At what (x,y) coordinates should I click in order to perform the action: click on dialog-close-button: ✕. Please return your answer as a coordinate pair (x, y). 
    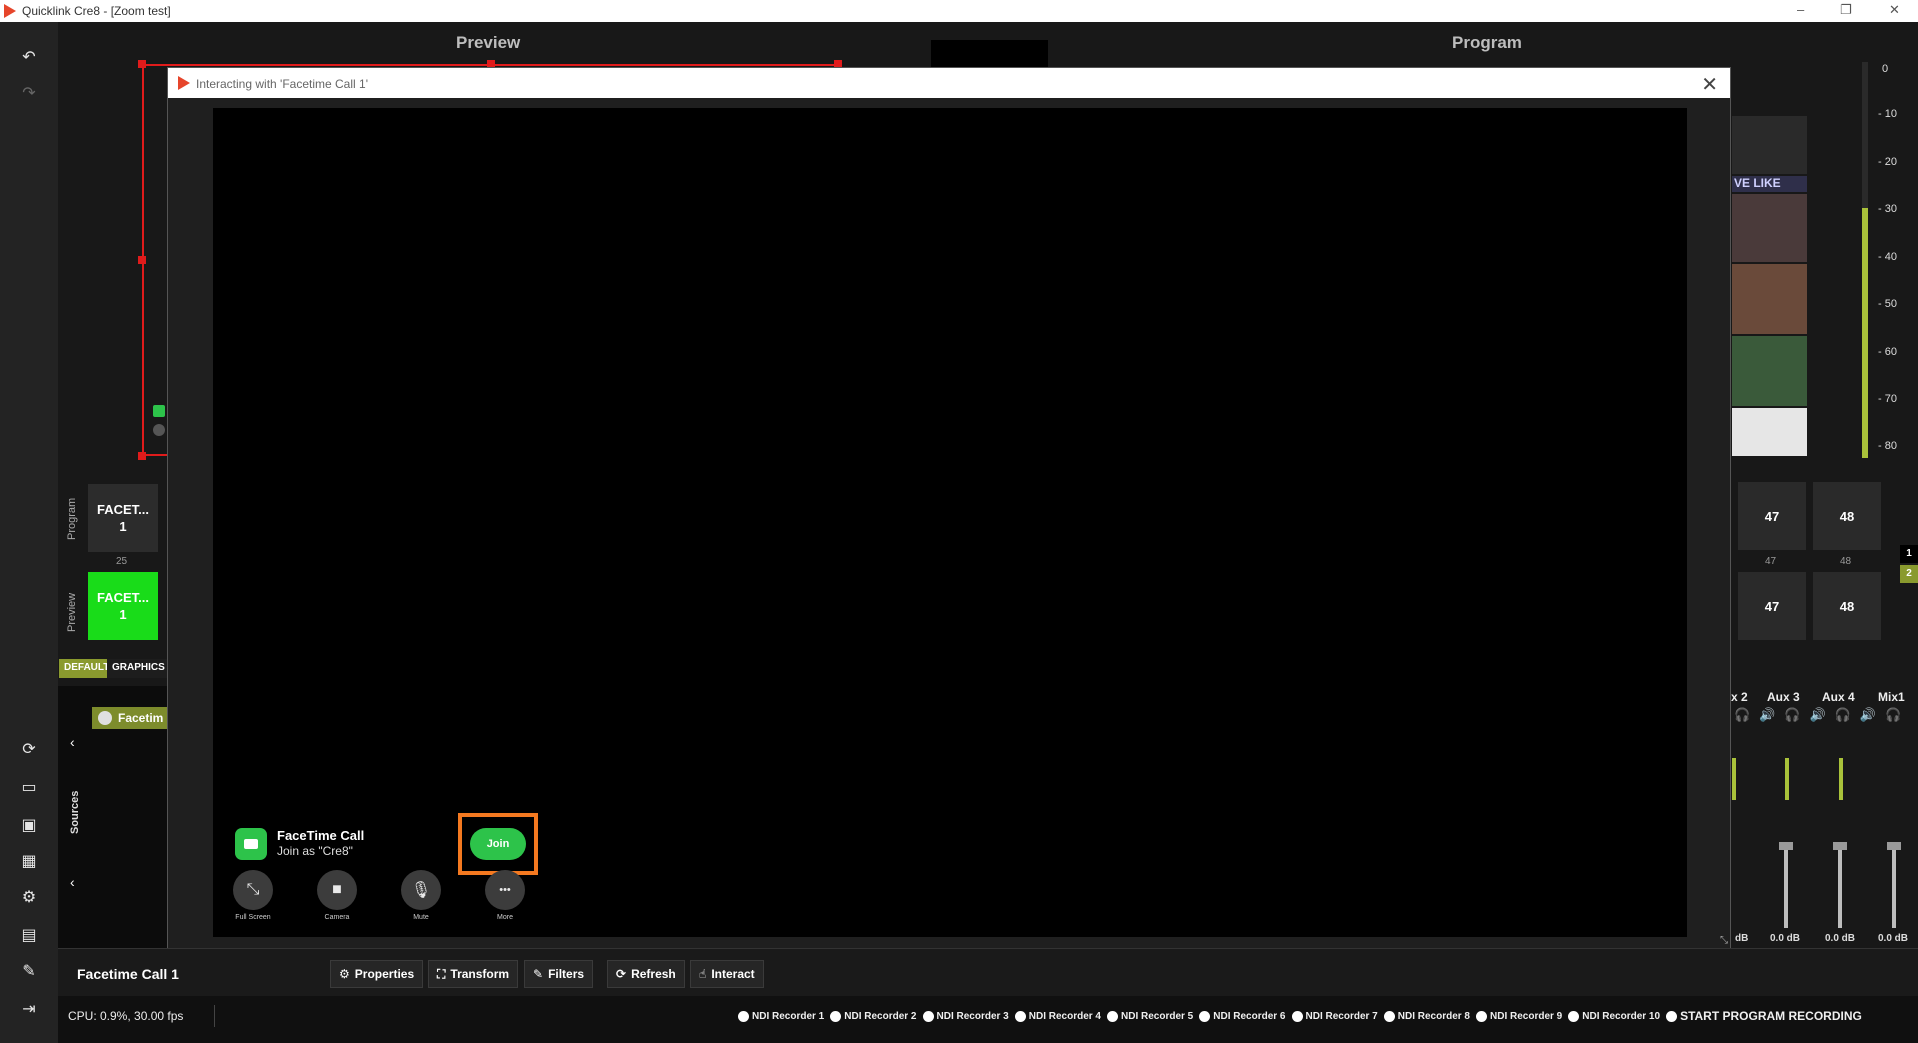
    Looking at the image, I should click on (1709, 84).